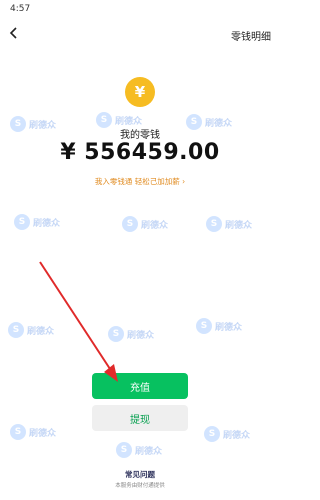 The image size is (320, 500). I want to click on lingqiantong-link: 我入零钱通 轻松己加加薪 ›, so click(140, 181).